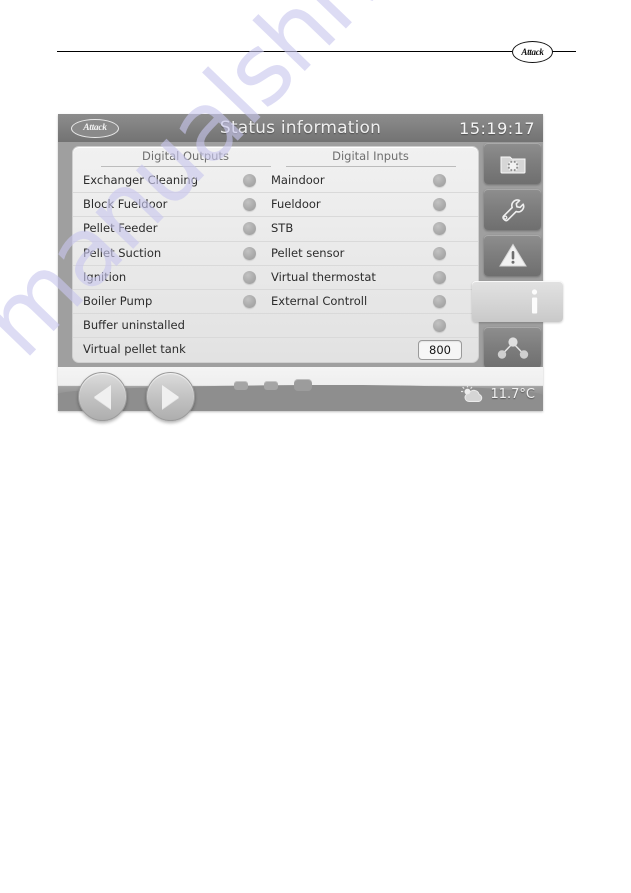  I want to click on weather-status: 11.7°C, so click(497, 394).